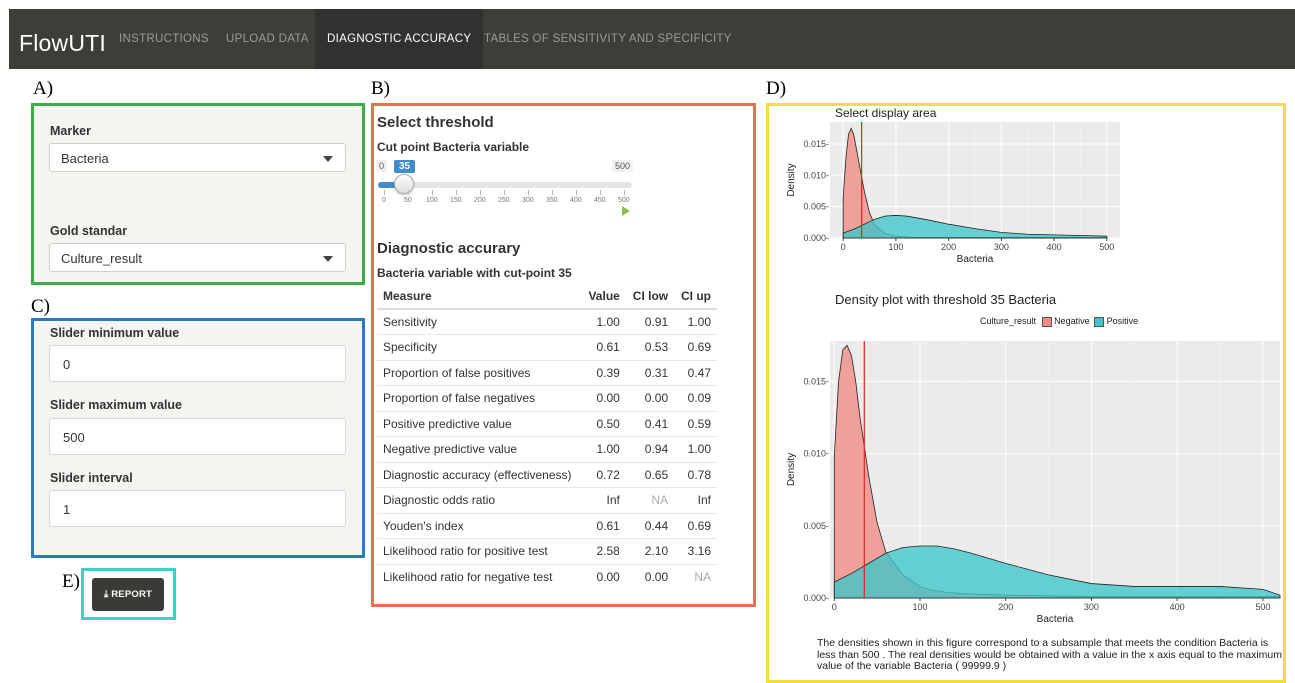  Describe the element at coordinates (267, 39) in the screenshot. I see `tab-upload-data: UPLOAD DATA` at that location.